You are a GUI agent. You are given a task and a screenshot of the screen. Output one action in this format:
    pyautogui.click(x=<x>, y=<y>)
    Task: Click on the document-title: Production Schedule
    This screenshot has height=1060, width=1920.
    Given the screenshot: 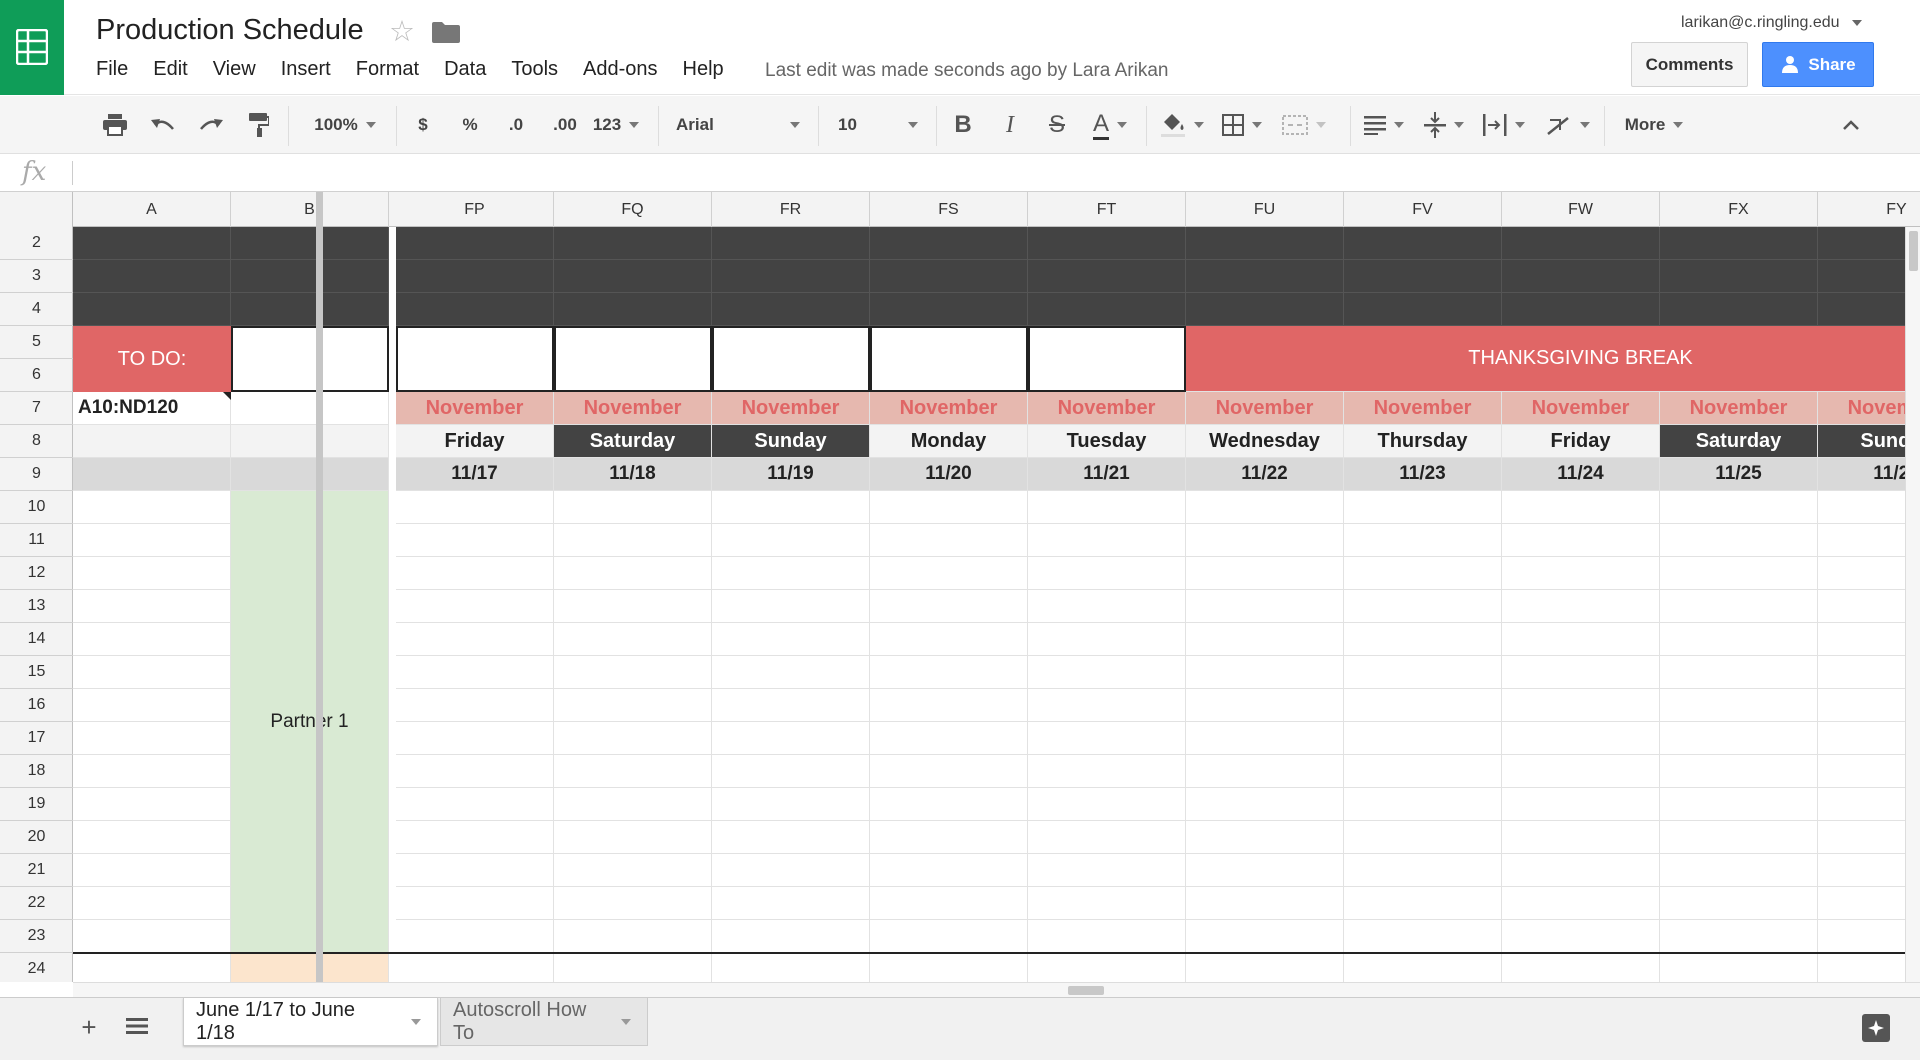 What is the action you would take?
    pyautogui.click(x=230, y=30)
    